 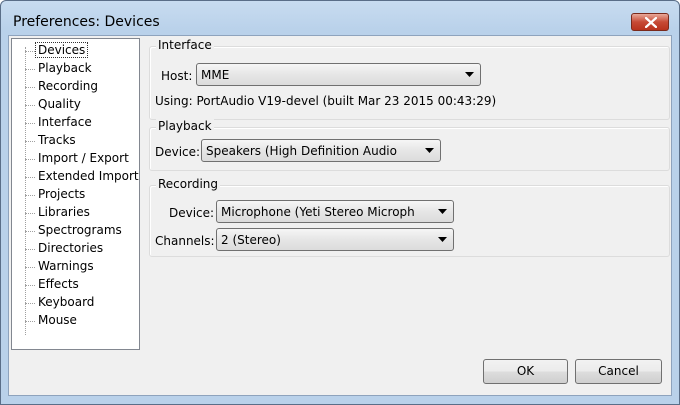 I want to click on channels-label: Channels:, so click(x=185, y=241).